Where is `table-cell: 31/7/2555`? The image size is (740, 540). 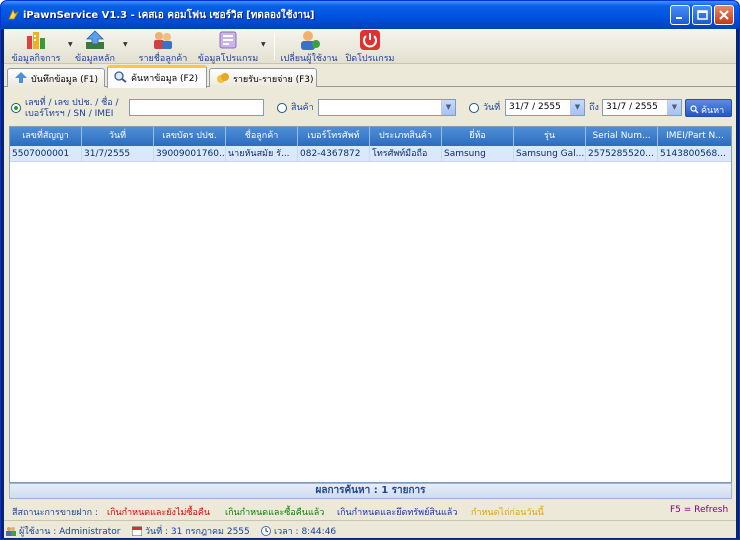
table-cell: 31/7/2555 is located at coordinates (118, 154).